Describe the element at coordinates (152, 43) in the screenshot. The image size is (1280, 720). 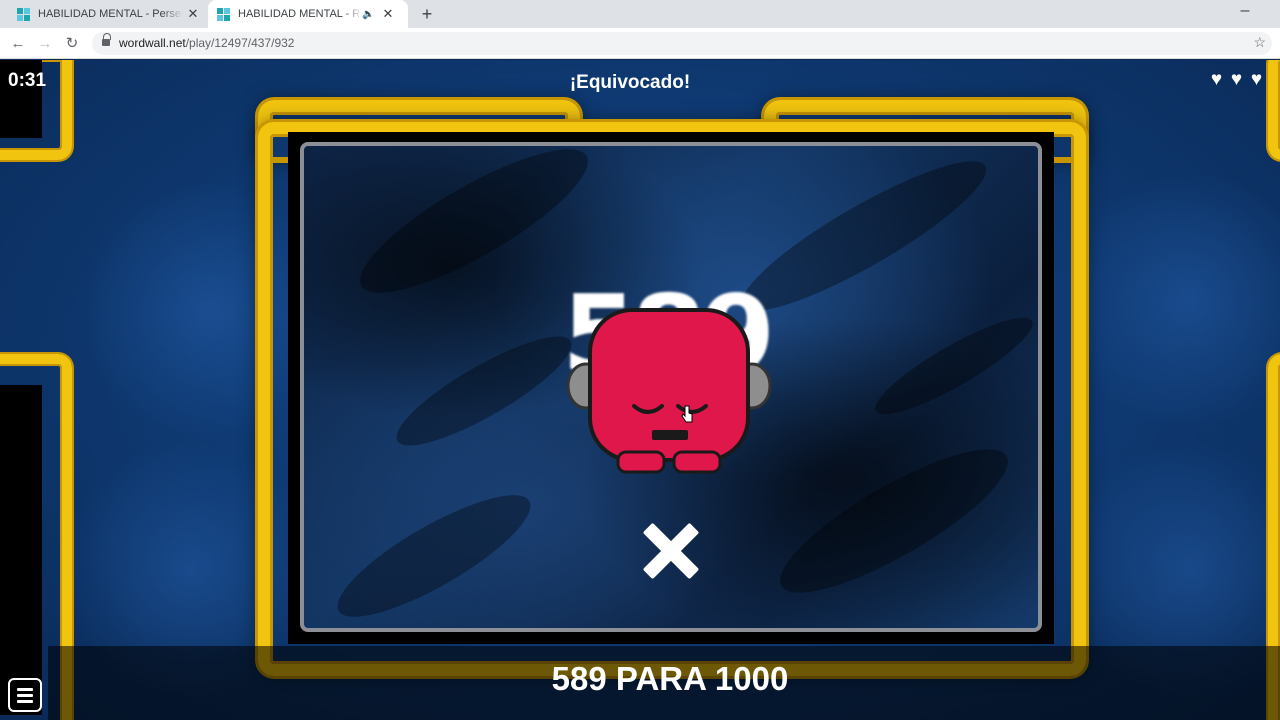
I see `url-host: wordwall.net` at that location.